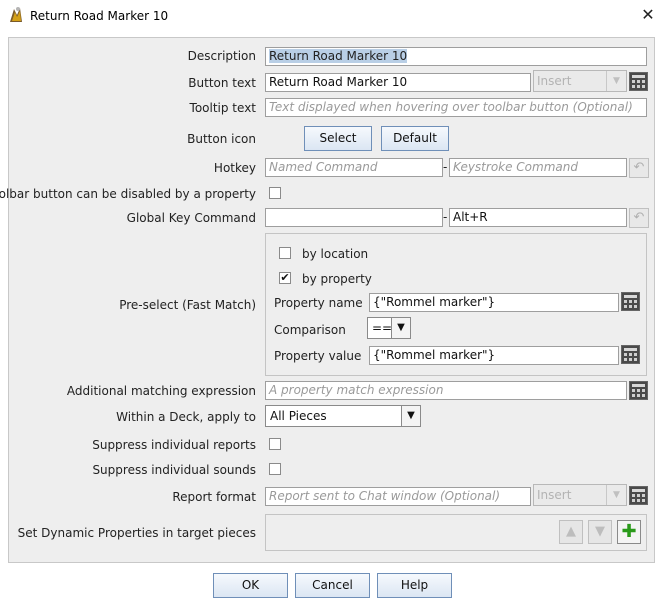  Describe the element at coordinates (494, 302) in the screenshot. I see `property-name-field: {"Rommel marker"}` at that location.